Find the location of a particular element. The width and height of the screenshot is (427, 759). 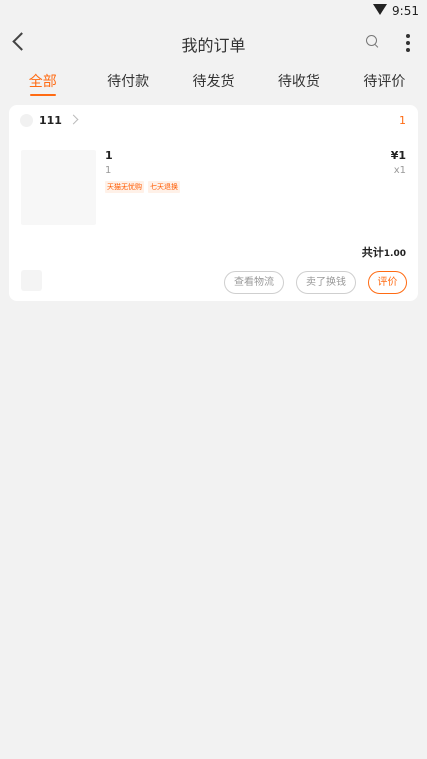

product-quantity: x1 is located at coordinates (399, 170).